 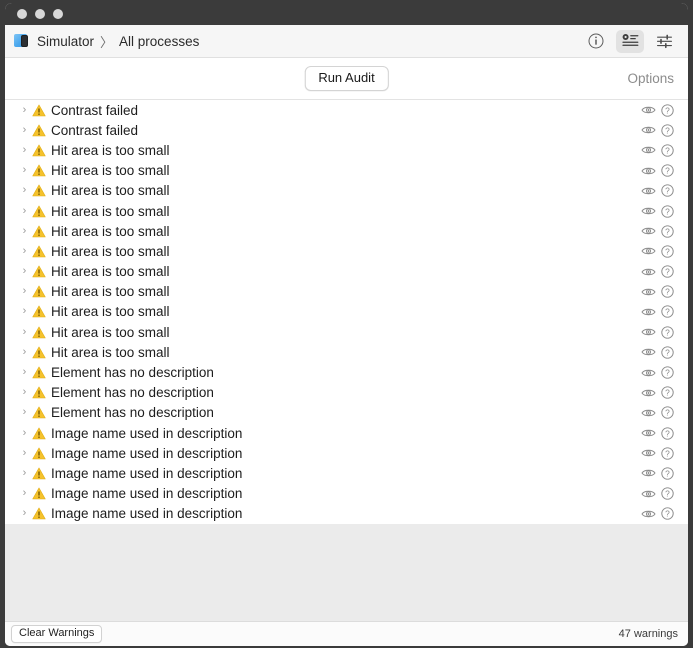 I want to click on info-icon-button, so click(x=596, y=41).